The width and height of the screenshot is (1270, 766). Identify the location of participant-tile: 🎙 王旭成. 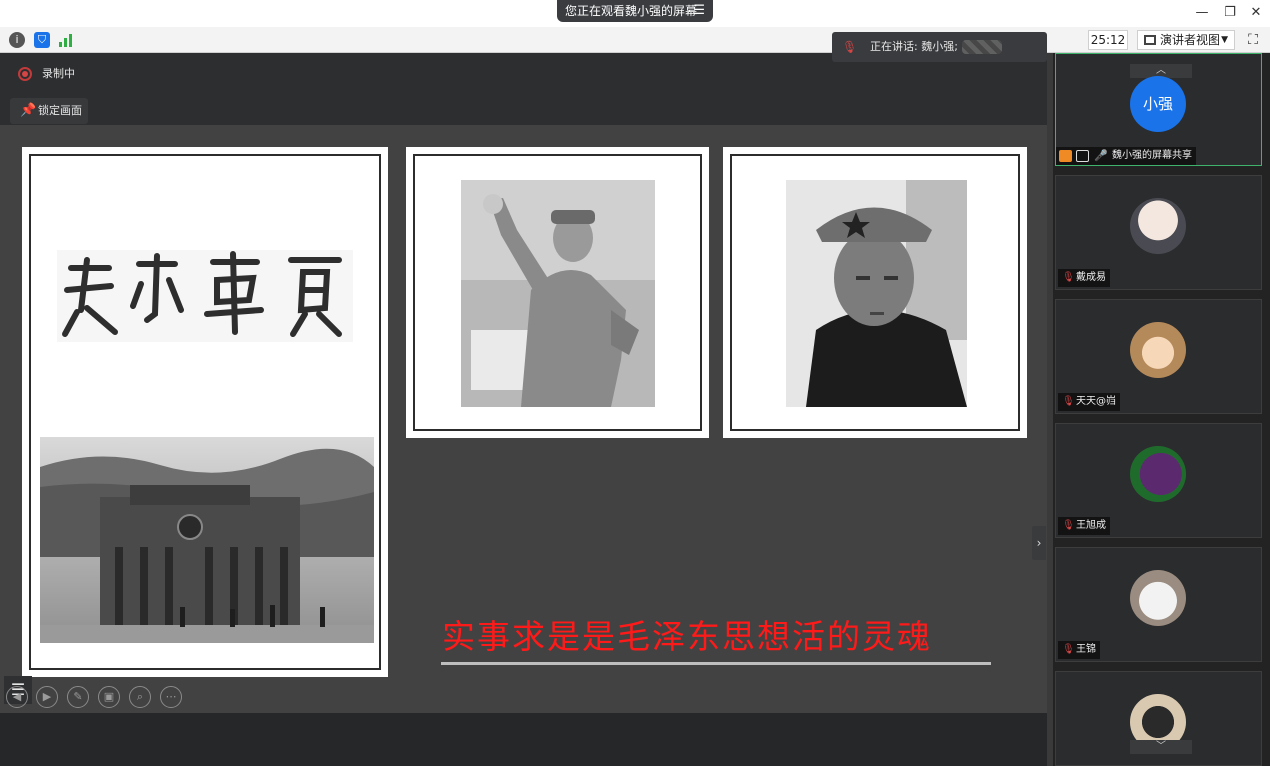
(1158, 480).